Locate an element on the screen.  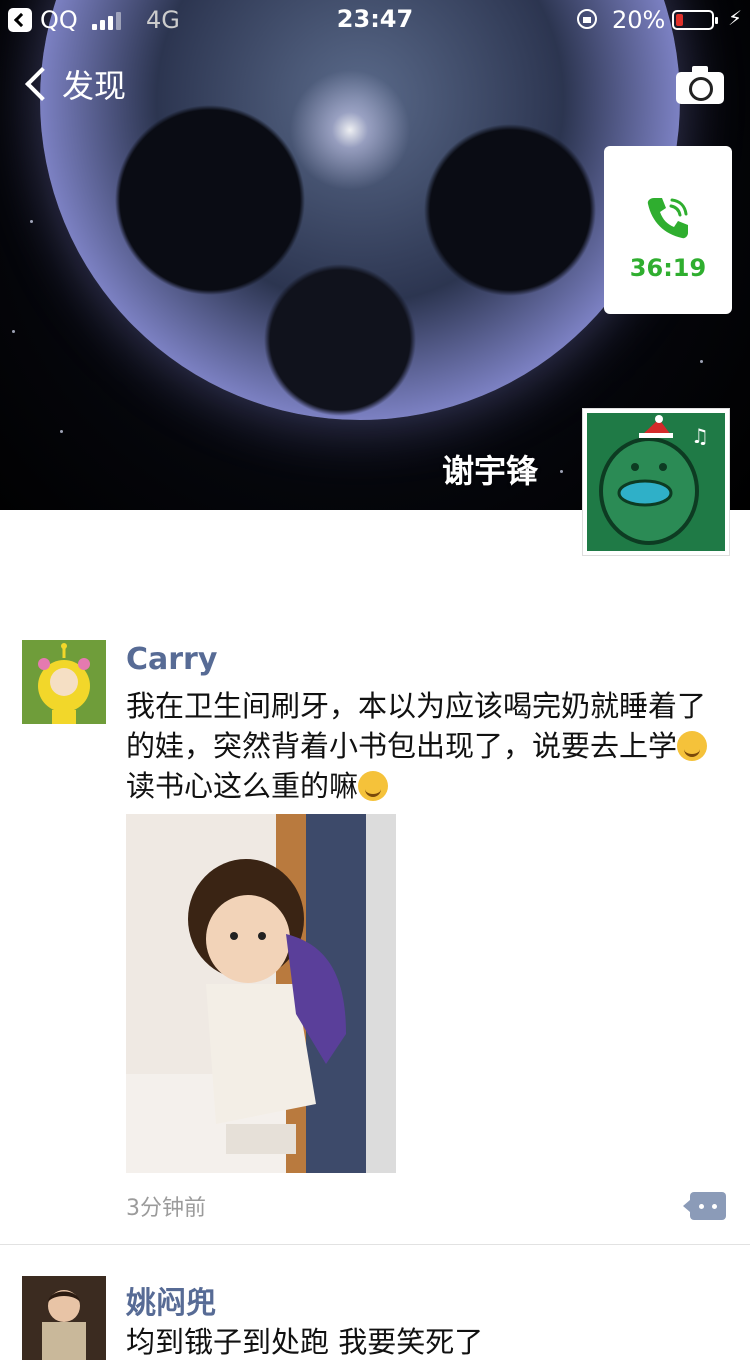
bear-avatar-icon: ♫ is located at coordinates (656, 482).